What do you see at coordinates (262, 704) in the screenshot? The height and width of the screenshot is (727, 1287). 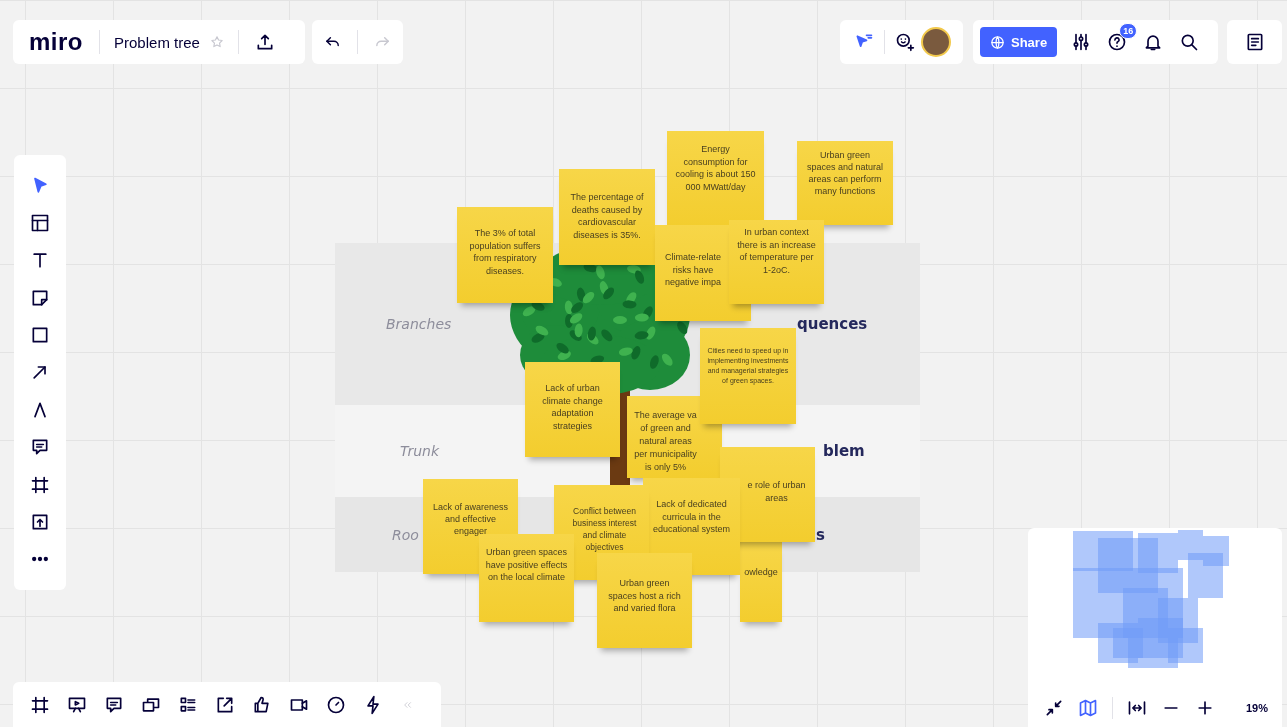 I see `thumbs-up-icon` at bounding box center [262, 704].